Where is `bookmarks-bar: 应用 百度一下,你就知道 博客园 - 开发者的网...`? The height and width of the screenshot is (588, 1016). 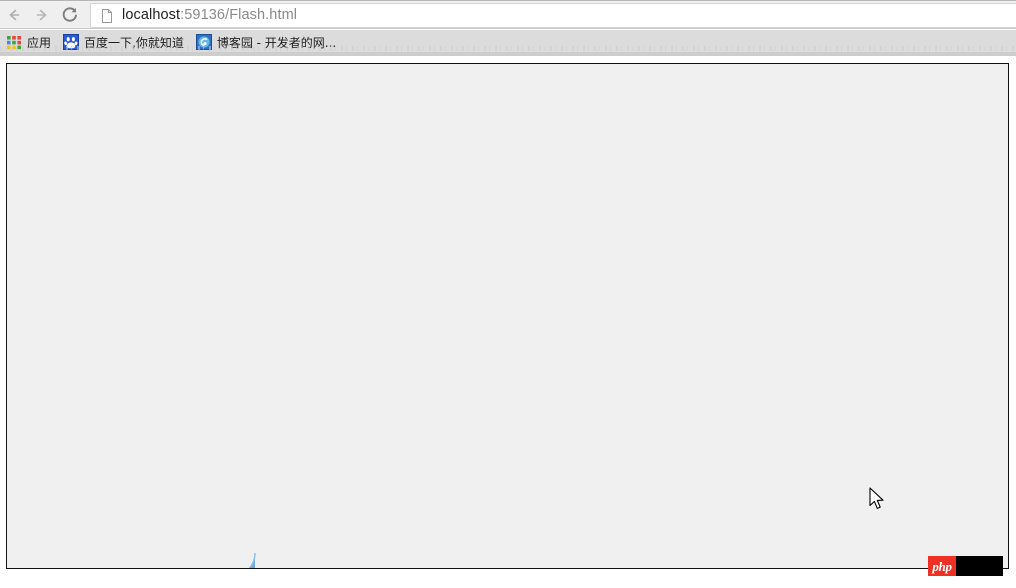 bookmarks-bar: 应用 百度一下,你就知道 博客园 - 开发者的网... is located at coordinates (508, 42).